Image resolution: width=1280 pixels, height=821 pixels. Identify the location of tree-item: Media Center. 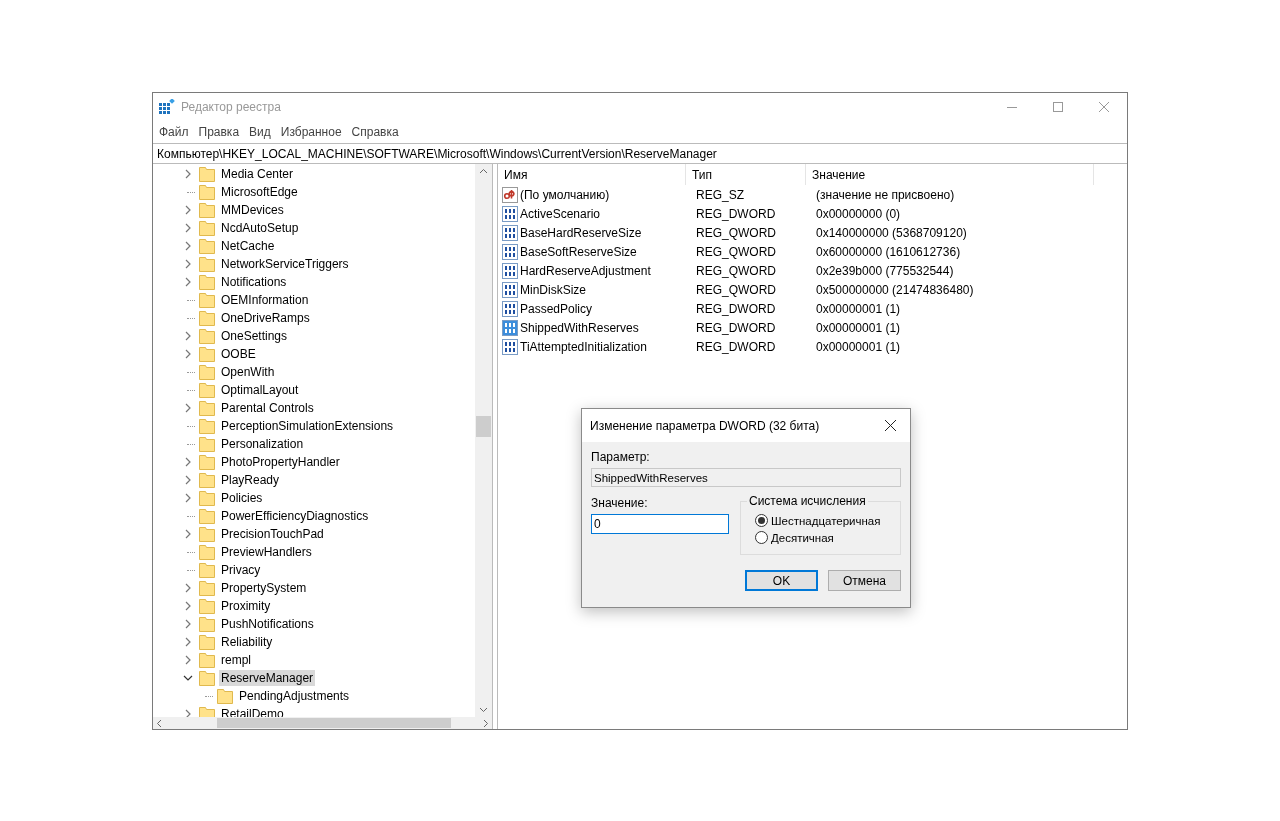
(257, 174).